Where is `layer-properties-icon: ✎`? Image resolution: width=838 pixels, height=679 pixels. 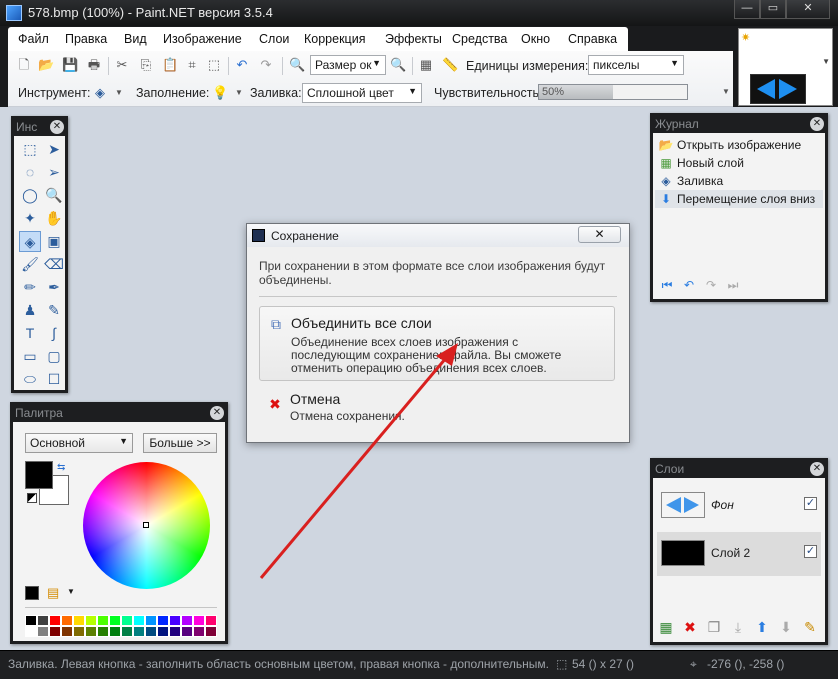 layer-properties-icon: ✎ is located at coordinates (810, 627).